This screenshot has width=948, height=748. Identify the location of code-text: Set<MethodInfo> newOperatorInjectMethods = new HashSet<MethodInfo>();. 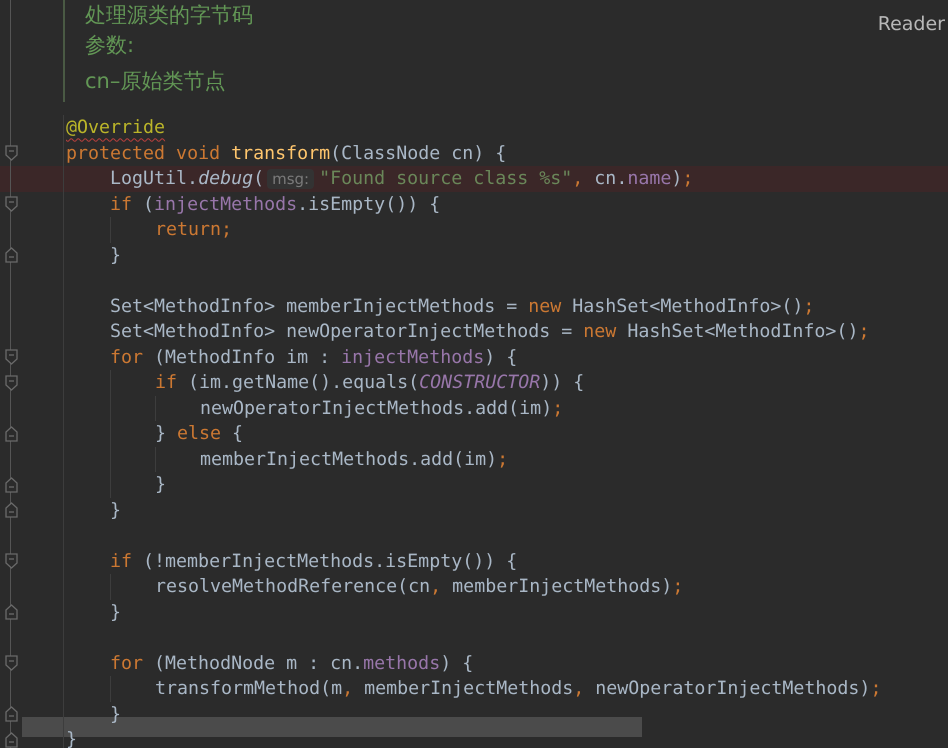
(490, 331).